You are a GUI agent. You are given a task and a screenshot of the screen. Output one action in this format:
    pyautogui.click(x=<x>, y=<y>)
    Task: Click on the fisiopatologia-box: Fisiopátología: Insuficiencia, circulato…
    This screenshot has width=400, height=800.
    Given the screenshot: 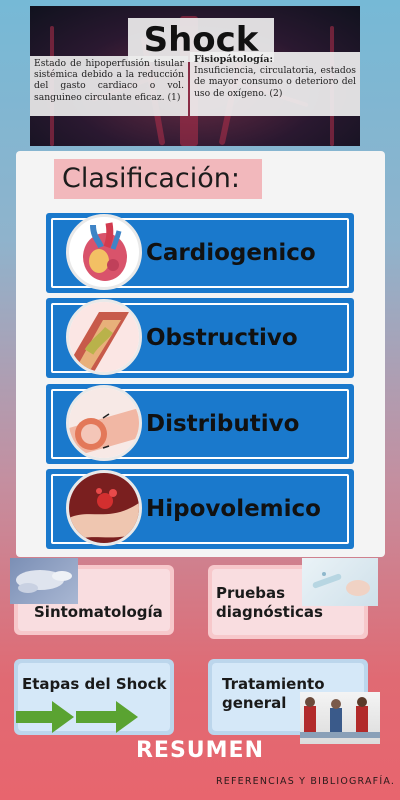 What is the action you would take?
    pyautogui.click(x=275, y=84)
    